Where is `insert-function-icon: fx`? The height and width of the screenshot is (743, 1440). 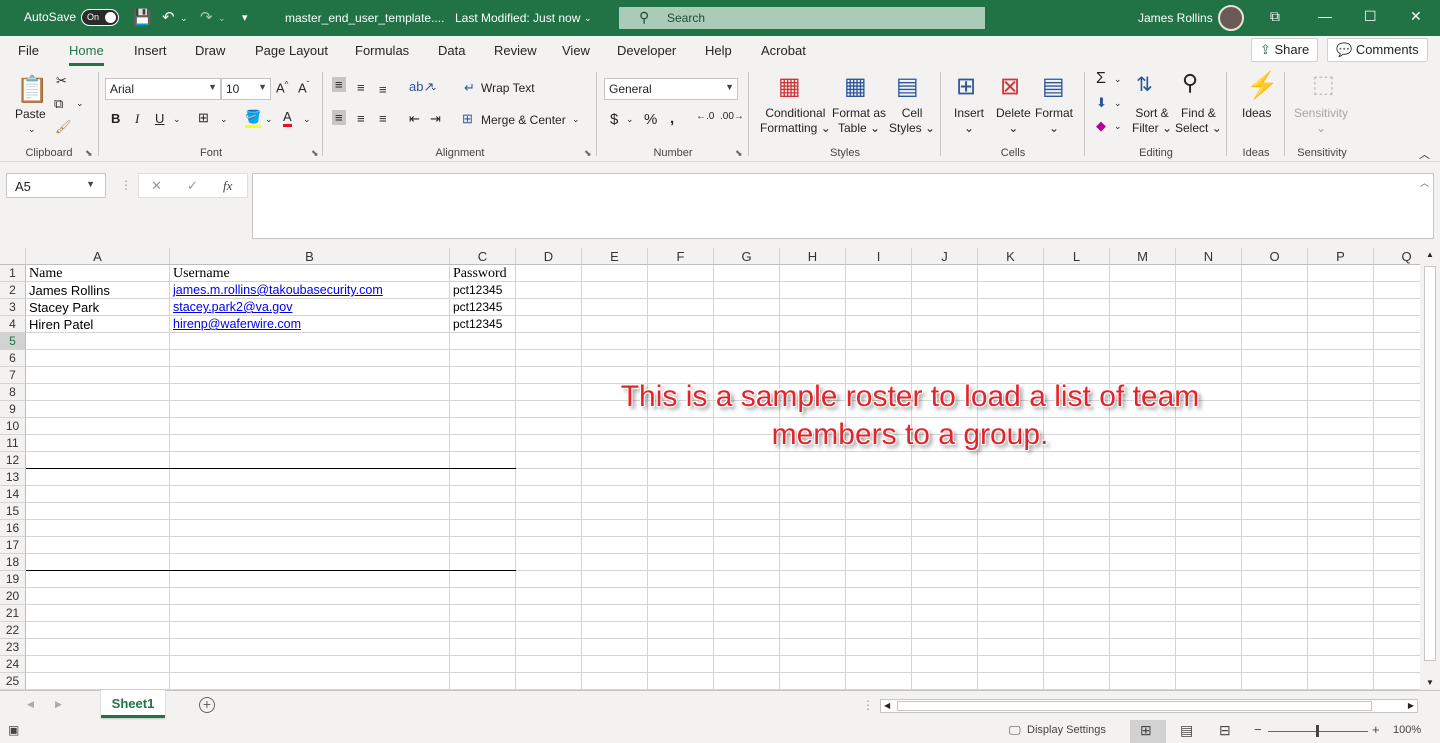 insert-function-icon: fx is located at coordinates (227, 186).